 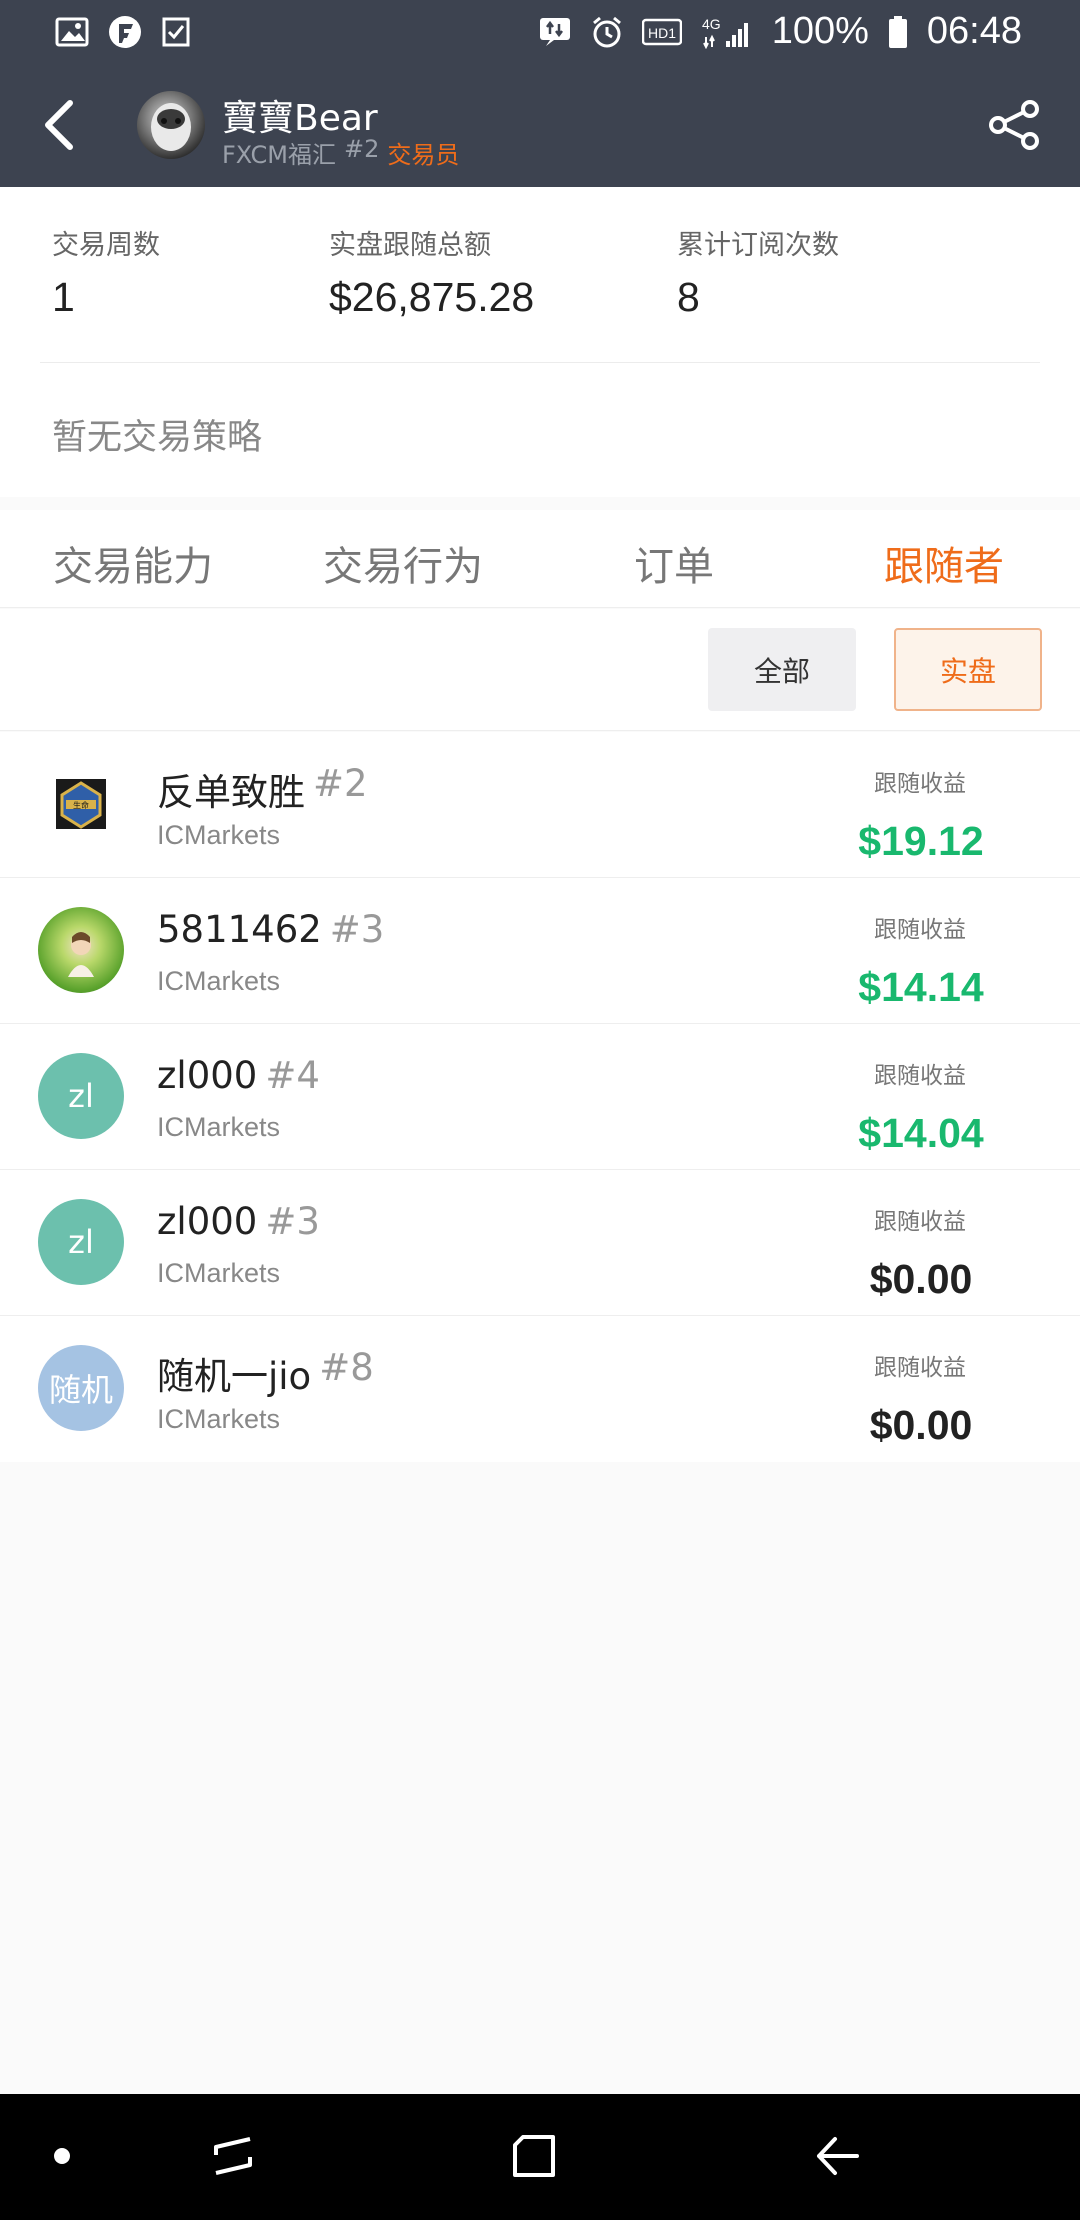 I want to click on nav-dot-button, so click(x=62, y=2156).